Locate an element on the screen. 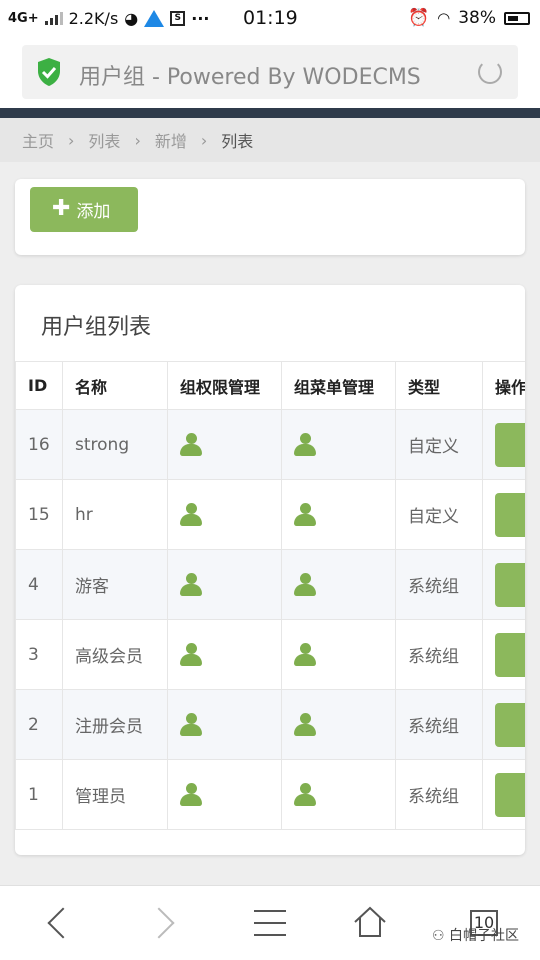  page-title: 用户组 - Powered By WODECMS is located at coordinates (250, 77).